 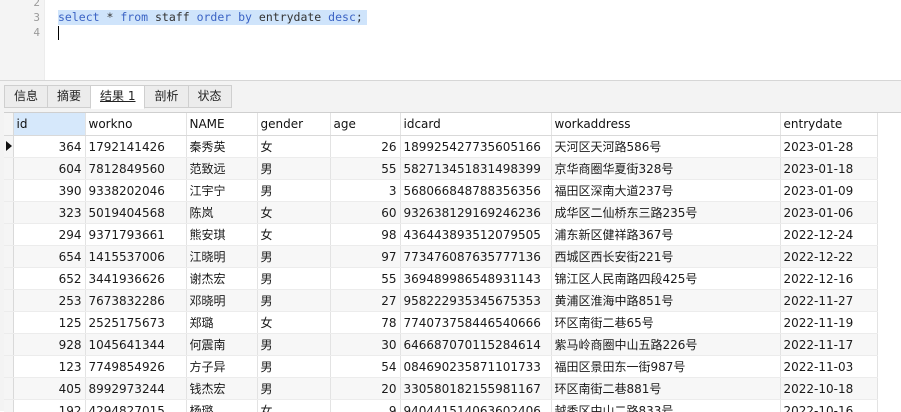 What do you see at coordinates (135, 301) in the screenshot?
I see `cell-workno: 7673832286` at bounding box center [135, 301].